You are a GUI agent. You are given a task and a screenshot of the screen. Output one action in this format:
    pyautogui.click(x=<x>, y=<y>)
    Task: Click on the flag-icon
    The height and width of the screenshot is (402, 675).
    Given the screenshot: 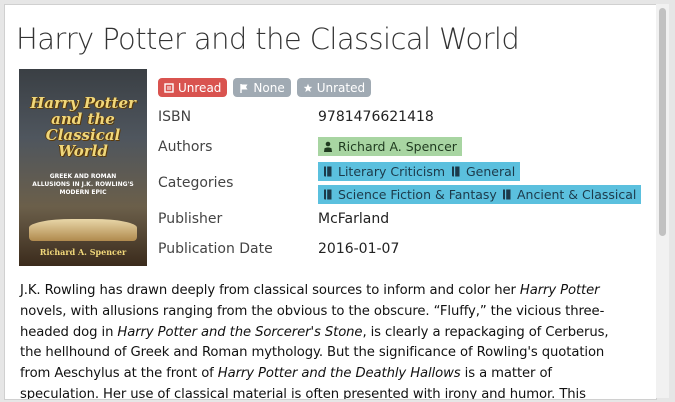 What is the action you would take?
    pyautogui.click(x=244, y=88)
    